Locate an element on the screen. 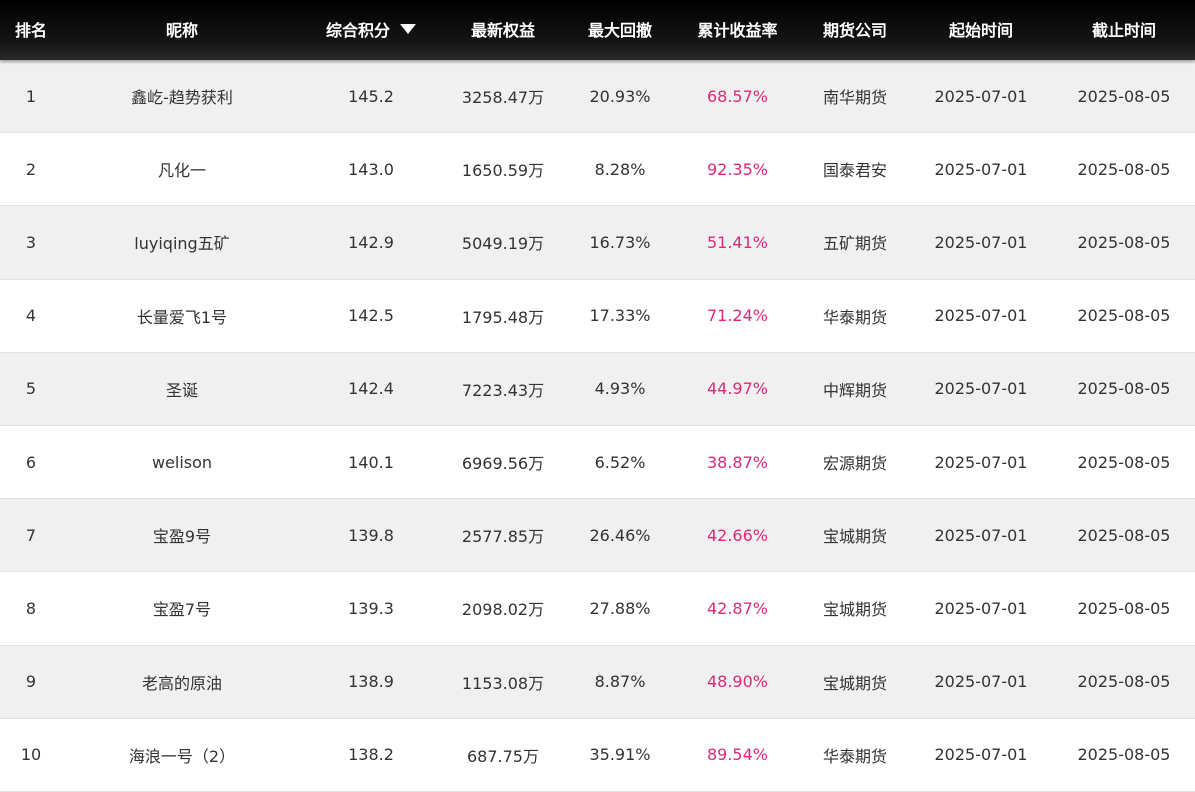 The height and width of the screenshot is (792, 1195). header-return: 累计收益率 is located at coordinates (737, 29).